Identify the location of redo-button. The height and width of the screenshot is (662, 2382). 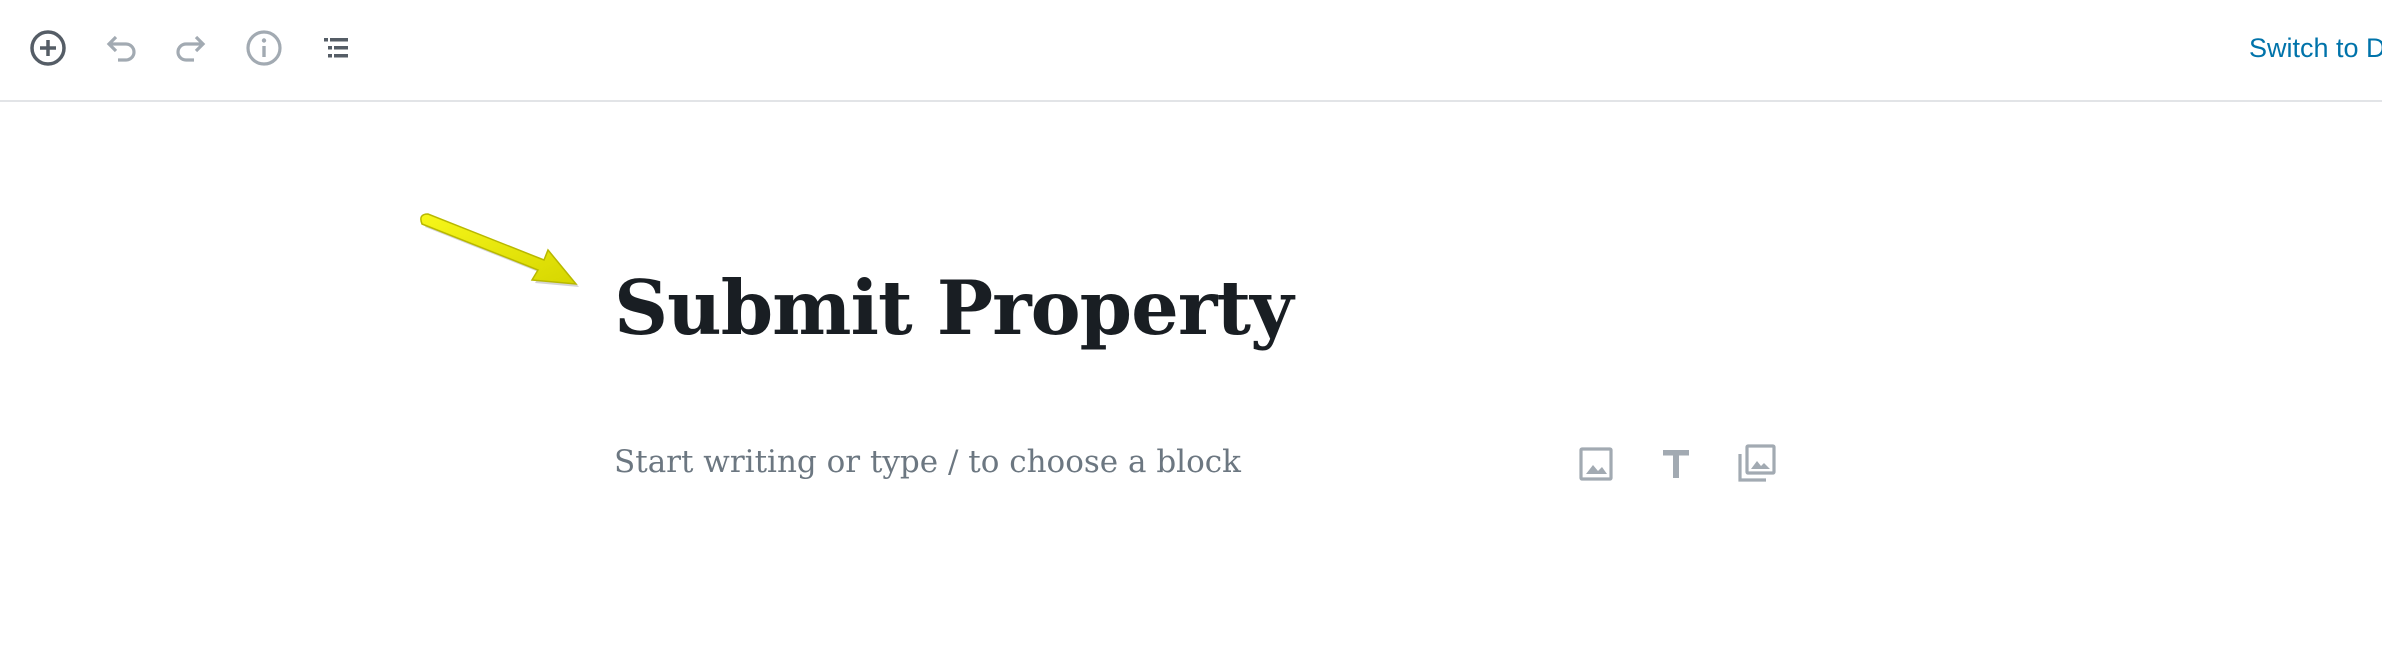
(192, 48).